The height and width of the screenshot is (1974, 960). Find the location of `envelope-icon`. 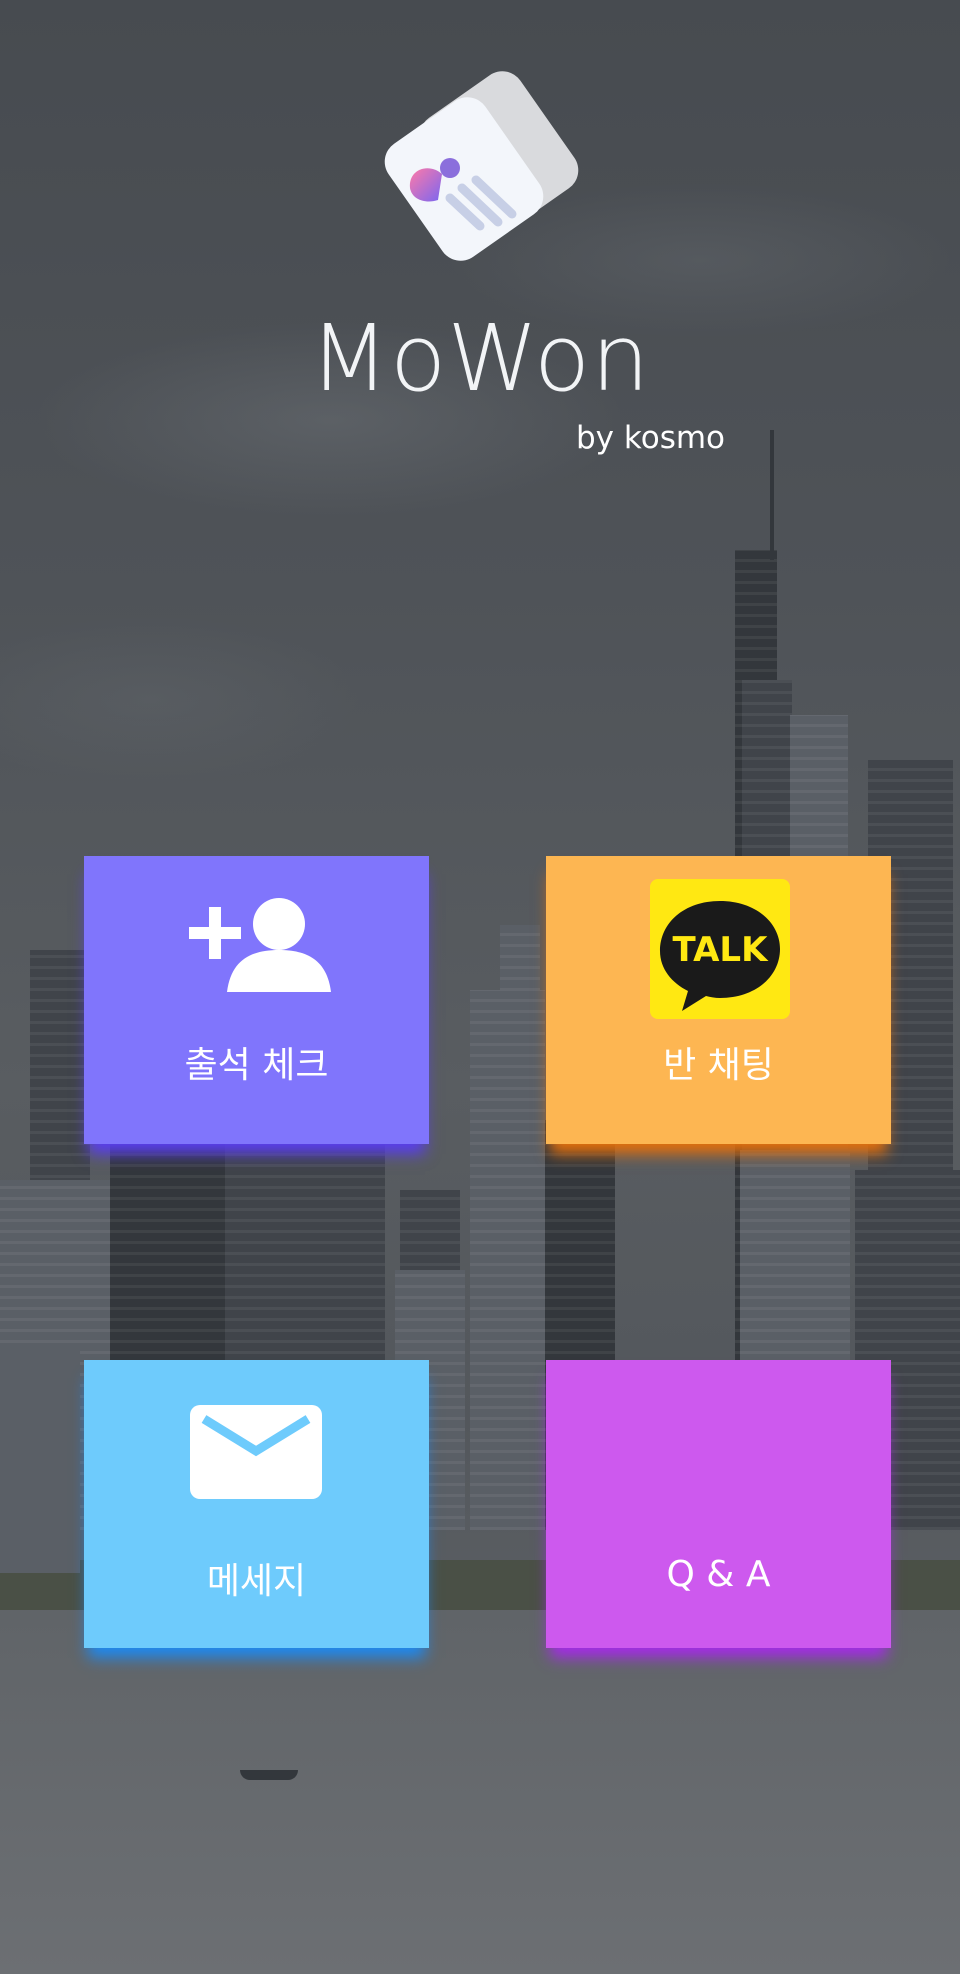

envelope-icon is located at coordinates (256, 1452).